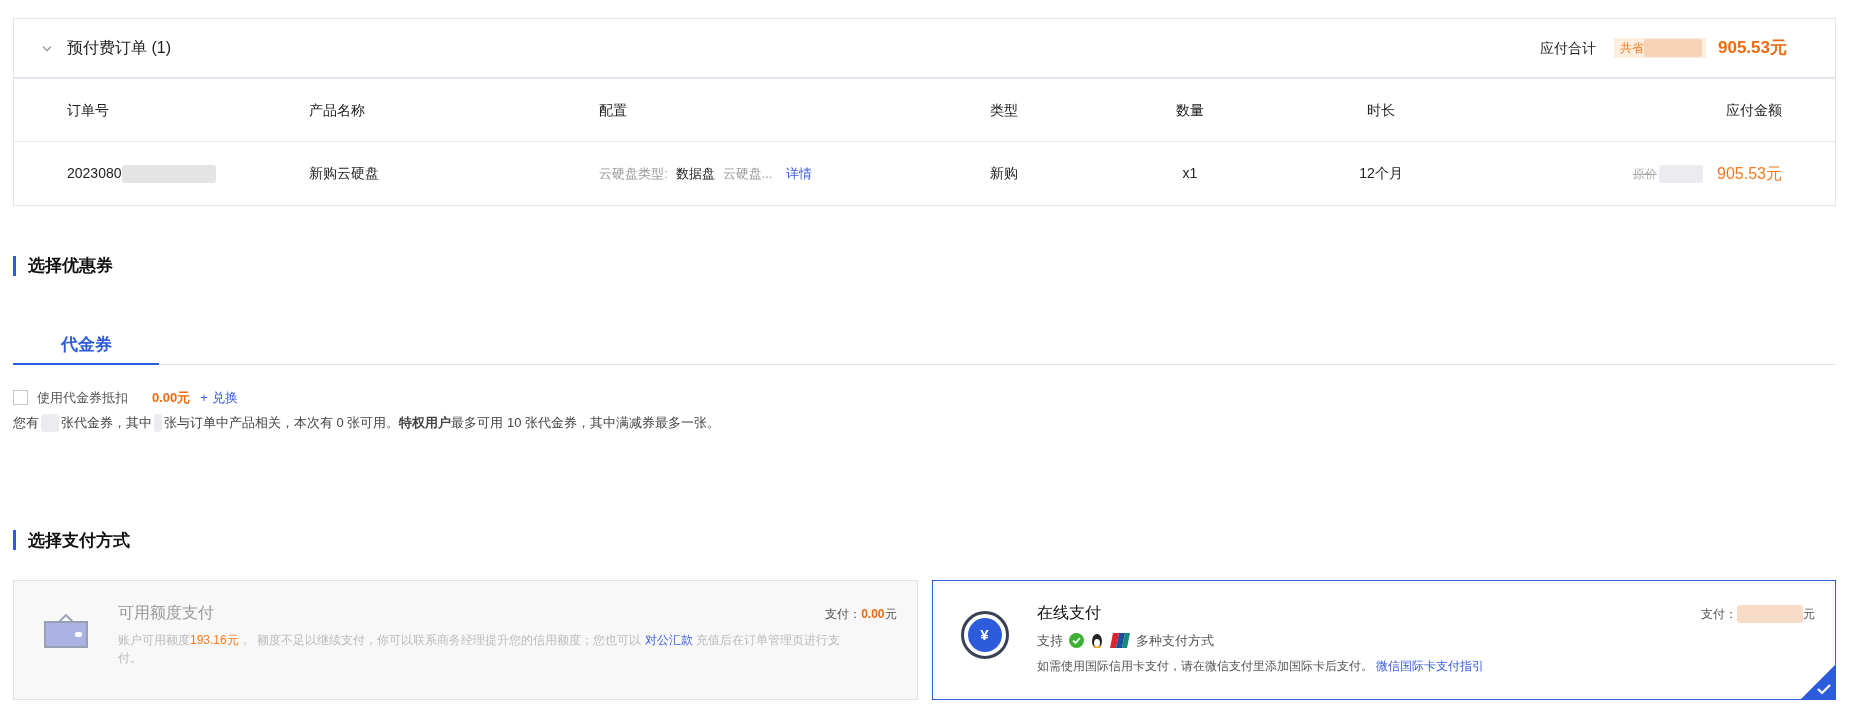 This screenshot has width=1849, height=704. What do you see at coordinates (1096, 640) in the screenshot?
I see `penguin-icon` at bounding box center [1096, 640].